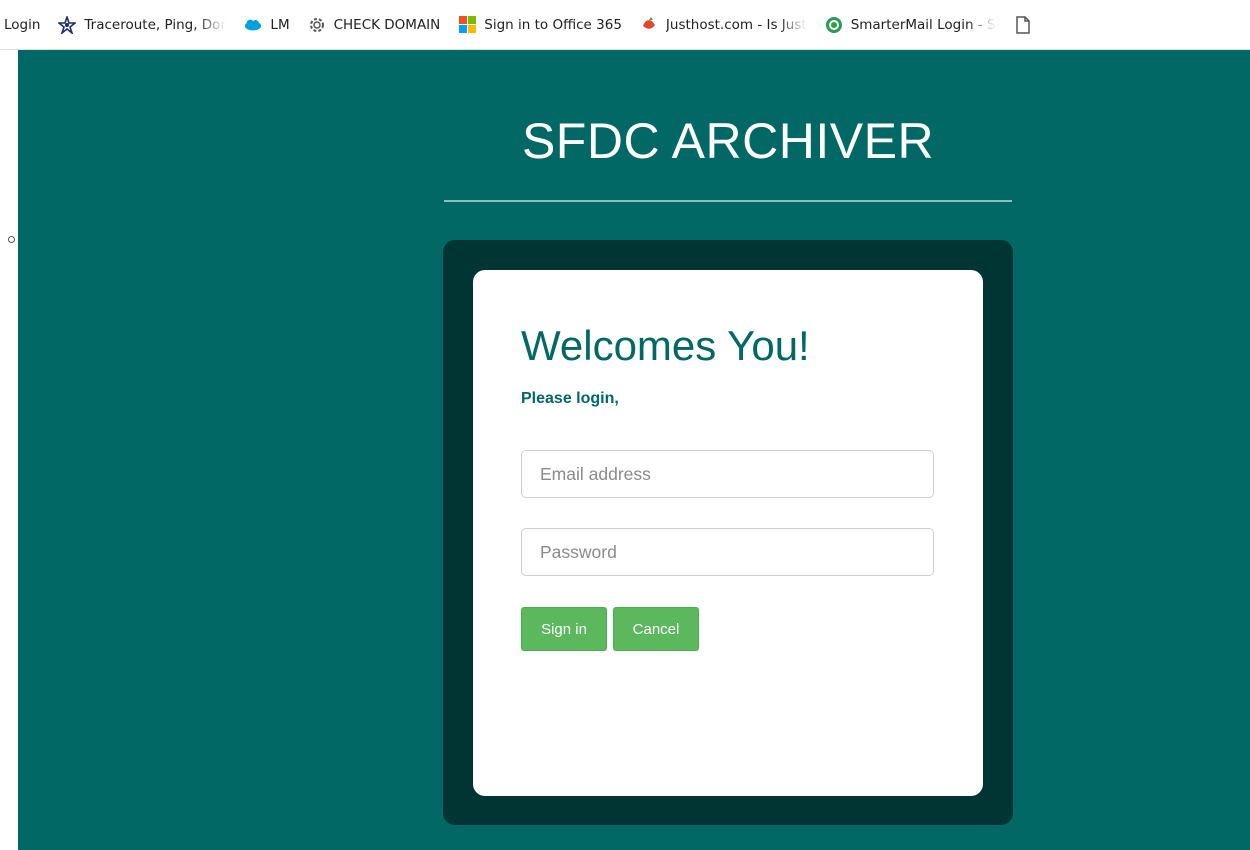  I want to click on bookmark-lm: LM, so click(267, 25).